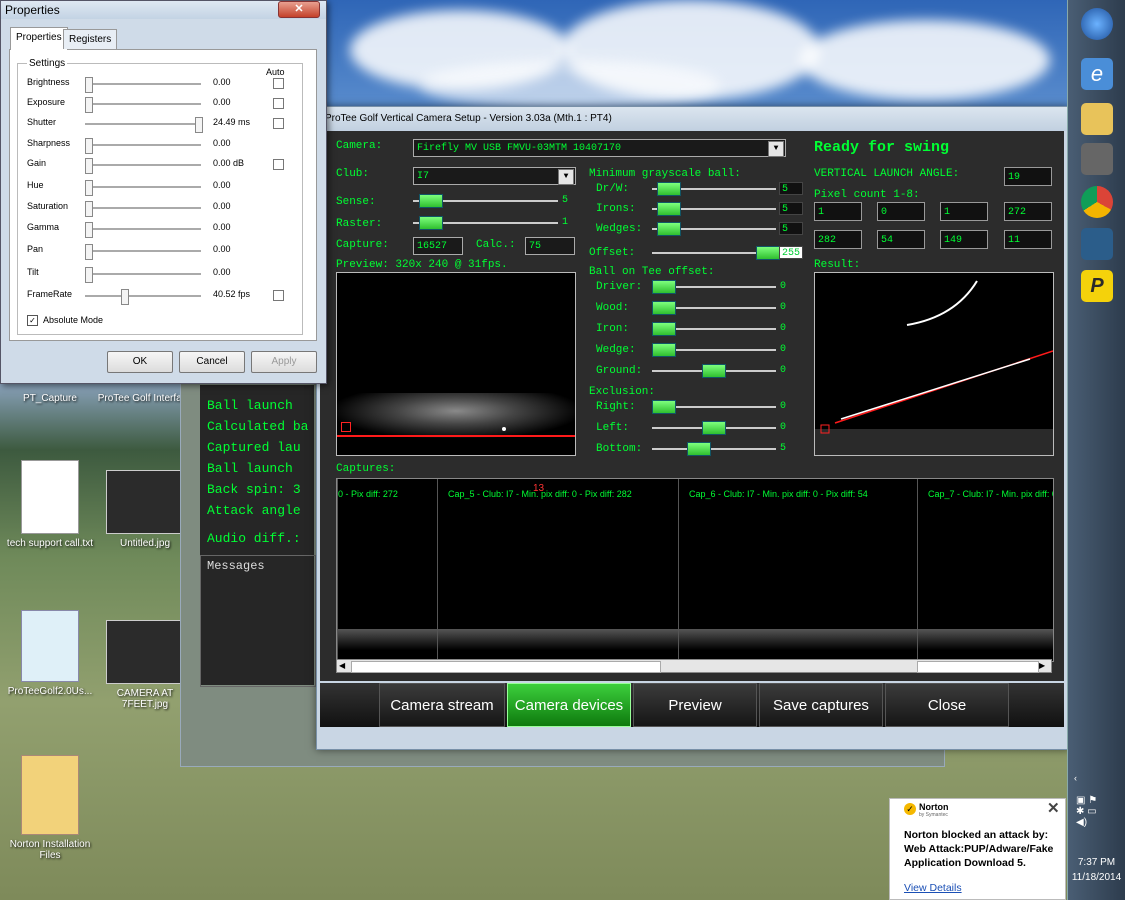  What do you see at coordinates (1097, 74) in the screenshot?
I see `internet-explorer-icon: e` at bounding box center [1097, 74].